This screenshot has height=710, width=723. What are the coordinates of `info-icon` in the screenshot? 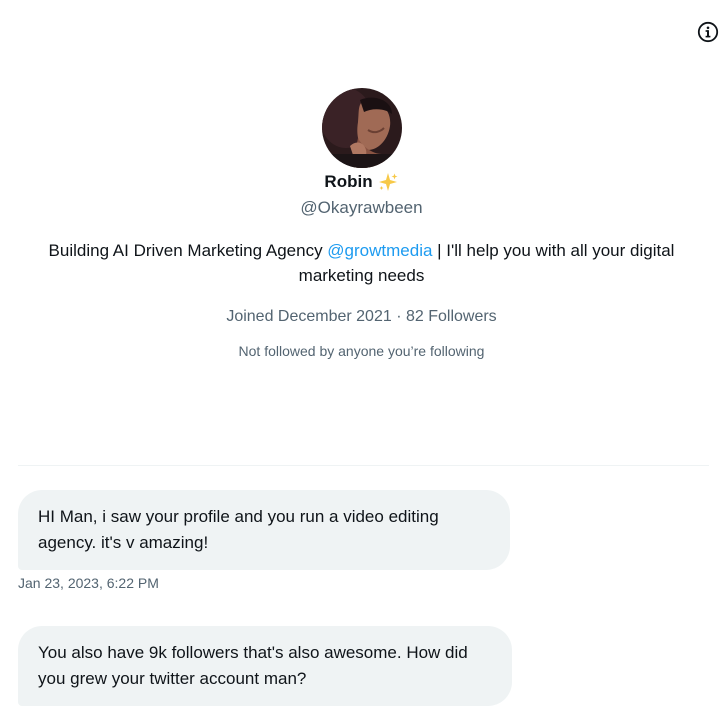 It's located at (708, 32).